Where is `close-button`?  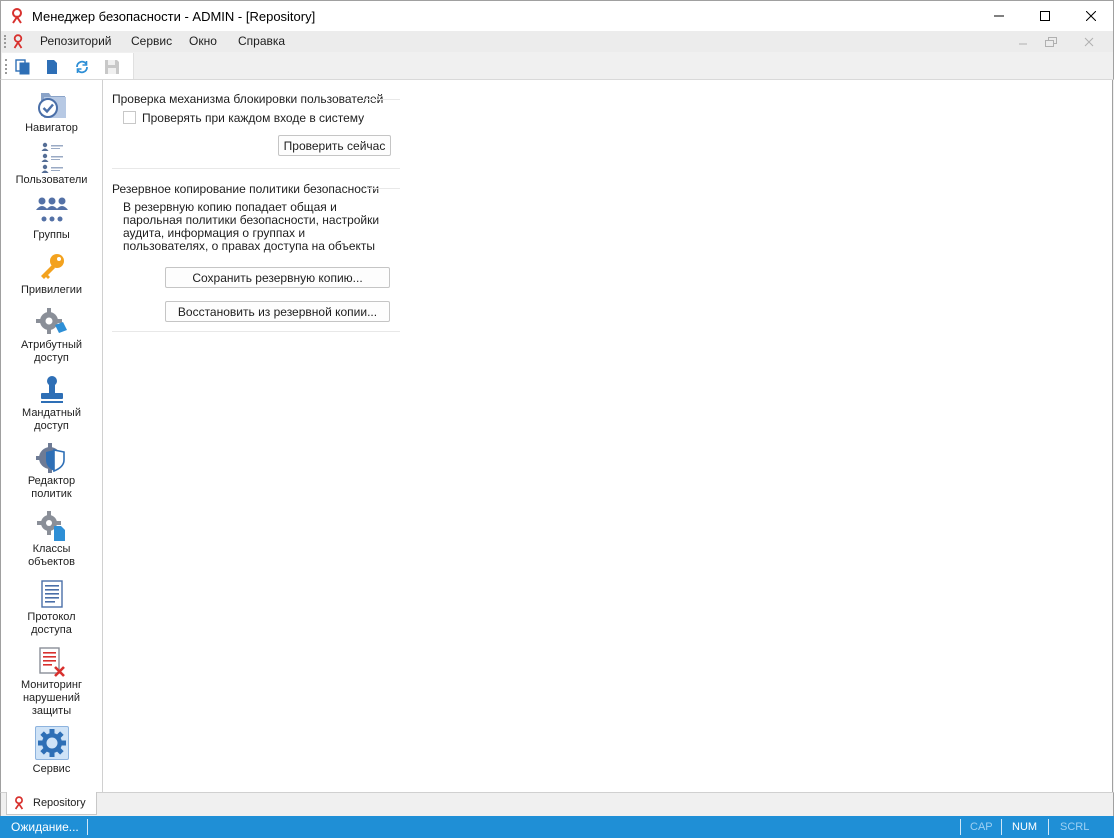
close-button is located at coordinates (1091, 16).